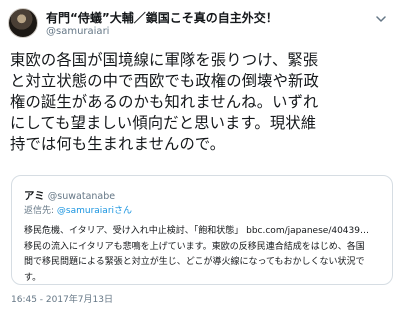  I want to click on reply-context: 返信先: @samuraiariさん, so click(78, 209).